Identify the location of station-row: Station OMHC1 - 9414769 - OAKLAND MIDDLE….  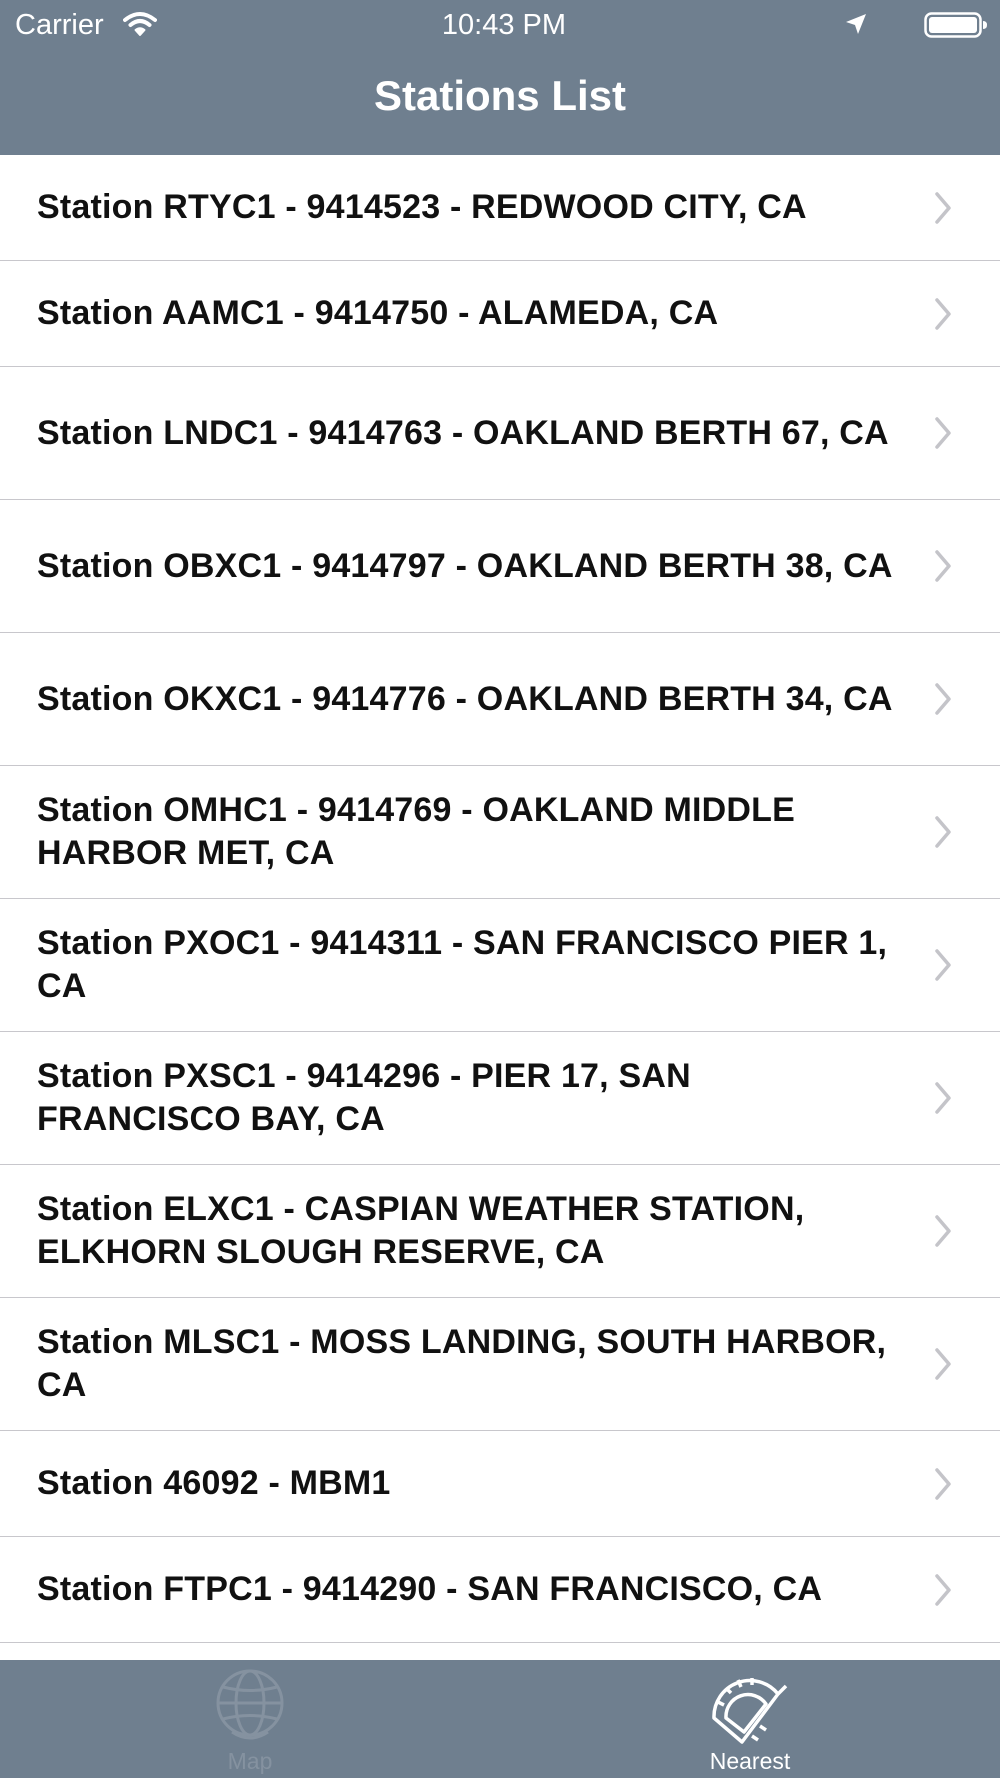
(500, 832).